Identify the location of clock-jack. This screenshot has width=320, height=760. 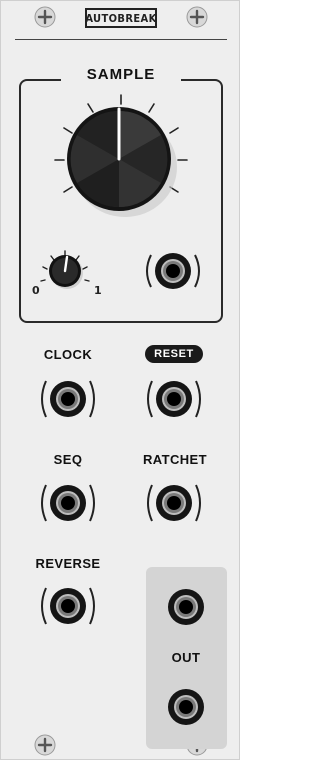
(68, 399).